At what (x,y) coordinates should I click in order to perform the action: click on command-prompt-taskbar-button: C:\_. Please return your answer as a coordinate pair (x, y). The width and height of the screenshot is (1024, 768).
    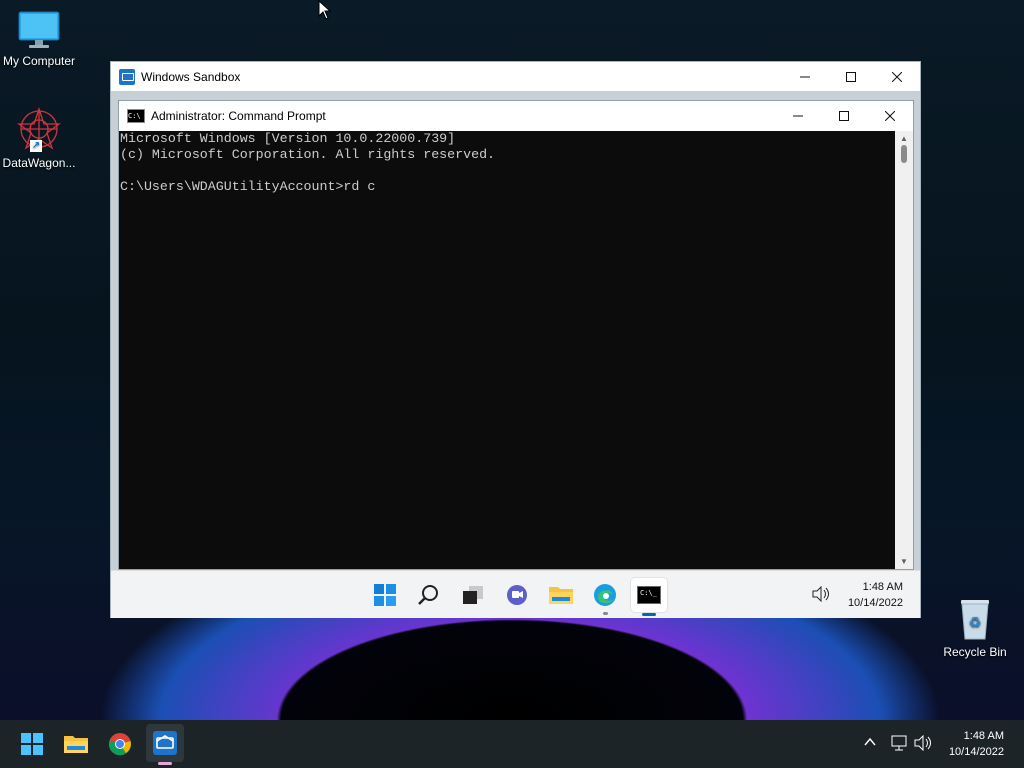
    Looking at the image, I should click on (649, 595).